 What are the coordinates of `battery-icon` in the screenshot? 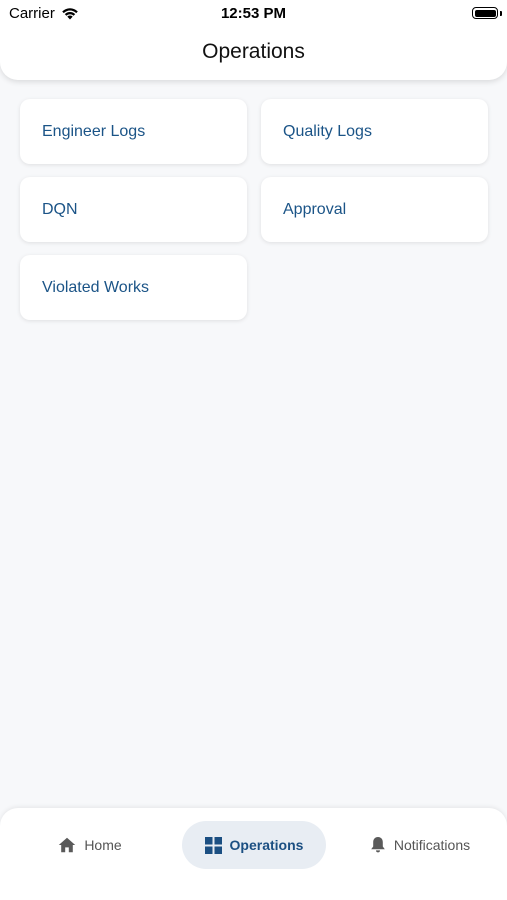 It's located at (485, 13).